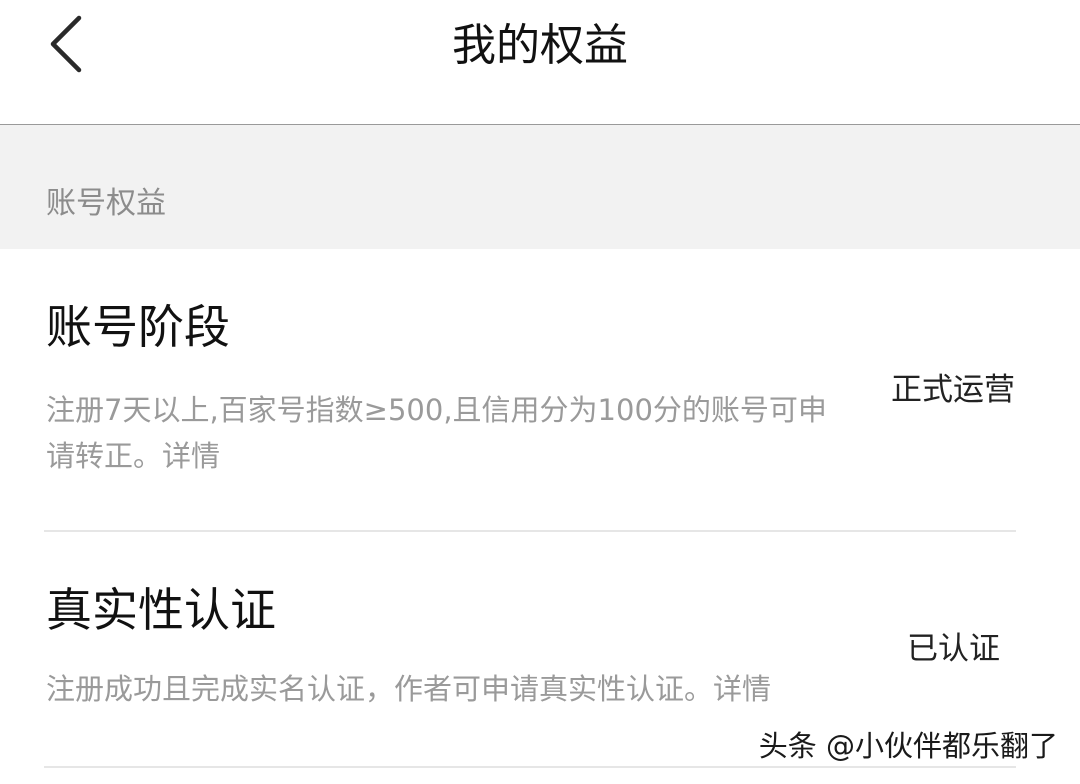 This screenshot has height=784, width=1080. I want to click on authenticity-verification-description: 注册成功且完成实名认证，作者可申请真实性认证。详情, so click(409, 689).